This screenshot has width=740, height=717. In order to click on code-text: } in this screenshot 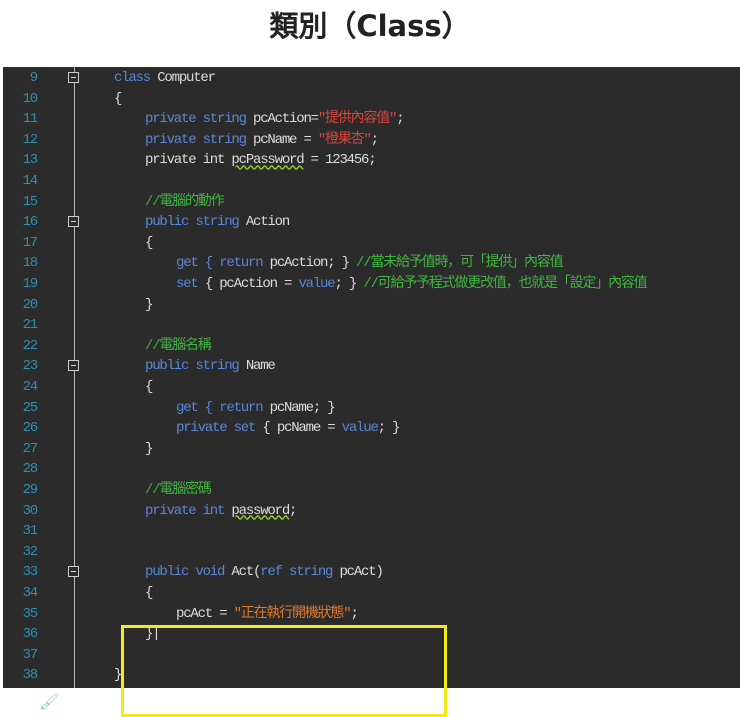, I will do `click(149, 449)`.